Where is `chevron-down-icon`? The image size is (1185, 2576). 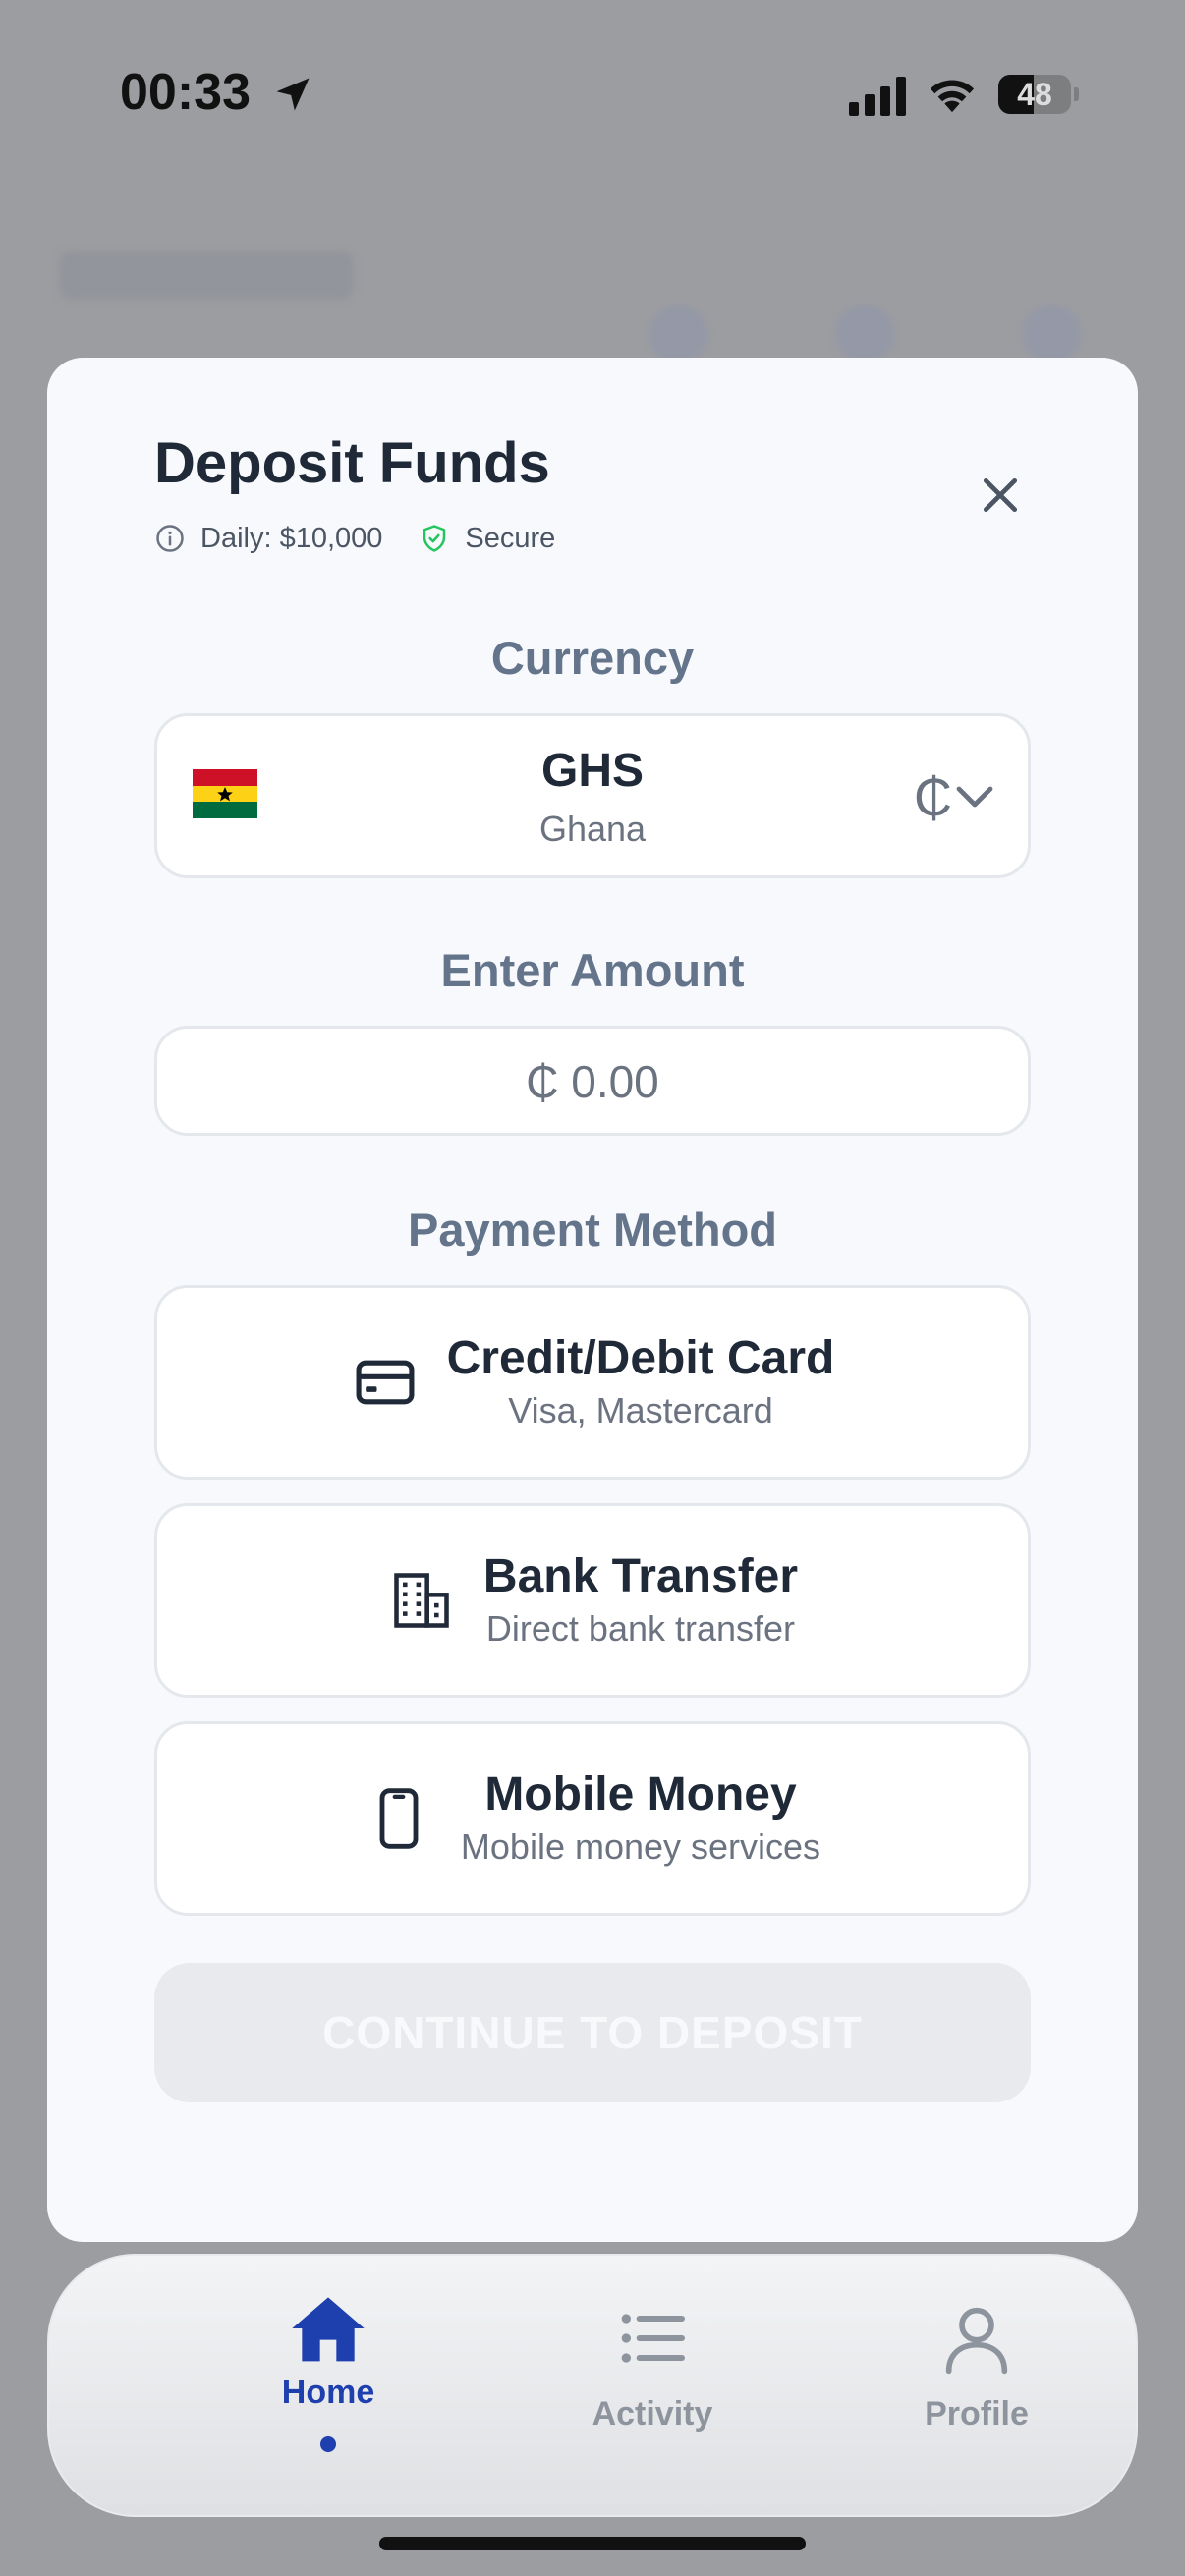 chevron-down-icon is located at coordinates (975, 797).